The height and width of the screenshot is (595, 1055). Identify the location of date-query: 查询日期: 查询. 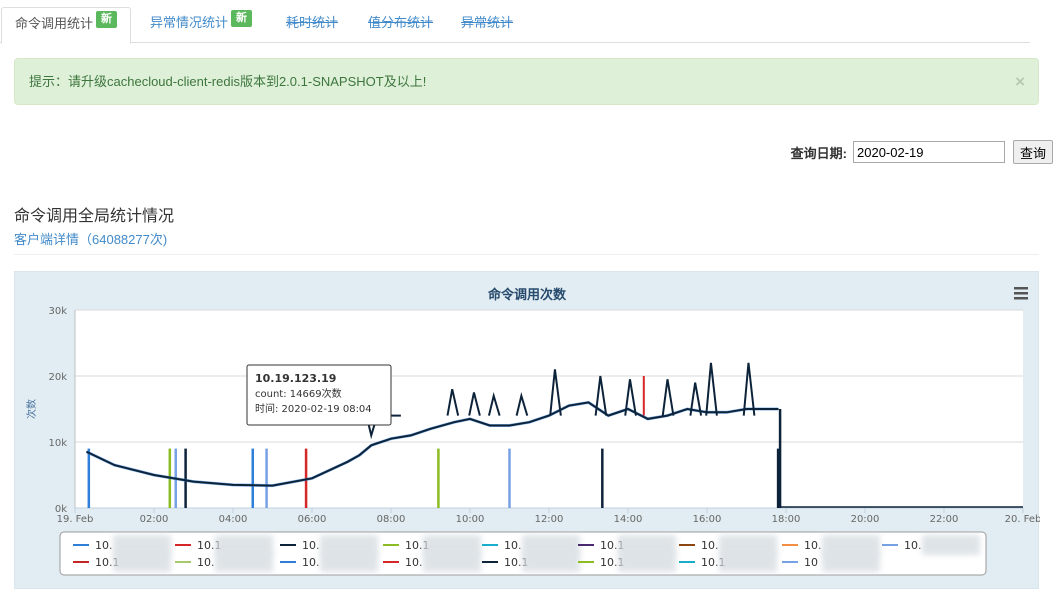
(913, 152).